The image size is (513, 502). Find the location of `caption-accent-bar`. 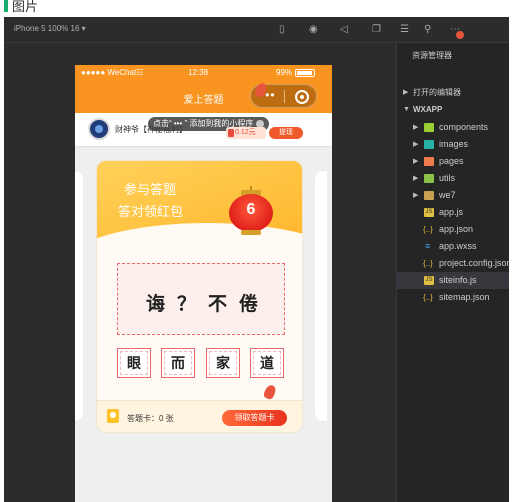

caption-accent-bar is located at coordinates (6, 6).